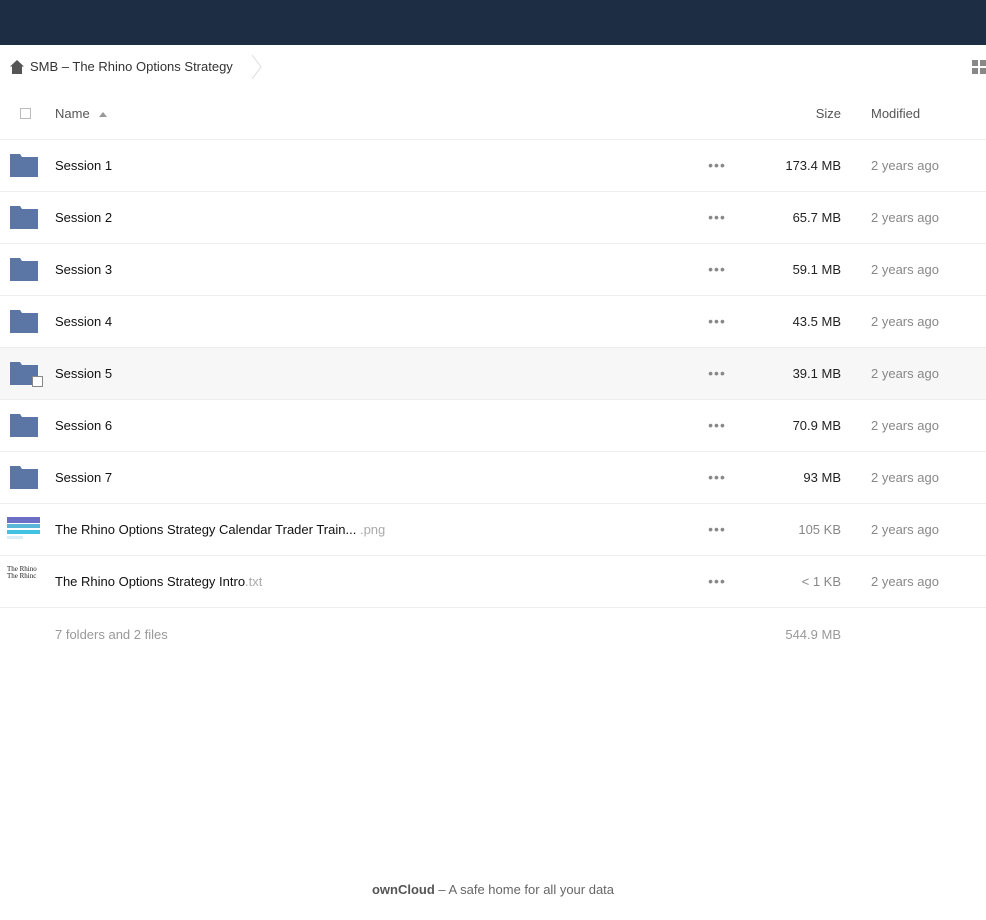 This screenshot has height=920, width=986. Describe the element at coordinates (816, 269) in the screenshot. I see `file-size: 59.1 MB` at that location.